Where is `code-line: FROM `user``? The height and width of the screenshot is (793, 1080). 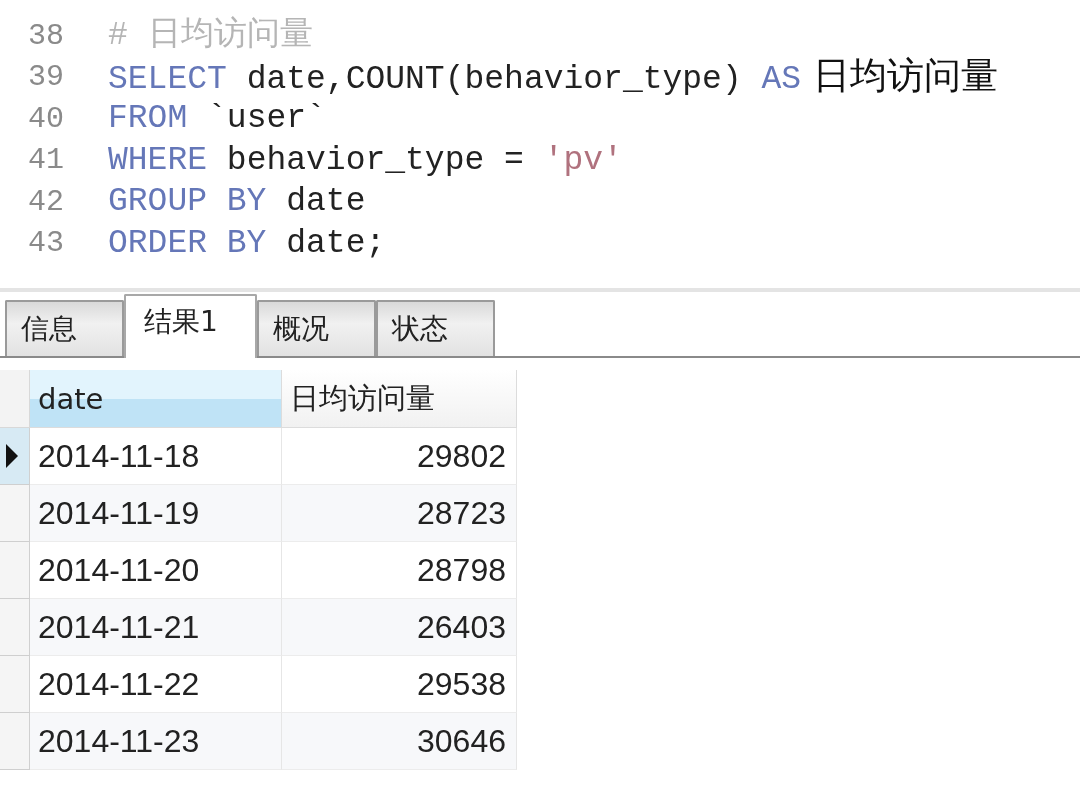 code-line: FROM `user` is located at coordinates (217, 119).